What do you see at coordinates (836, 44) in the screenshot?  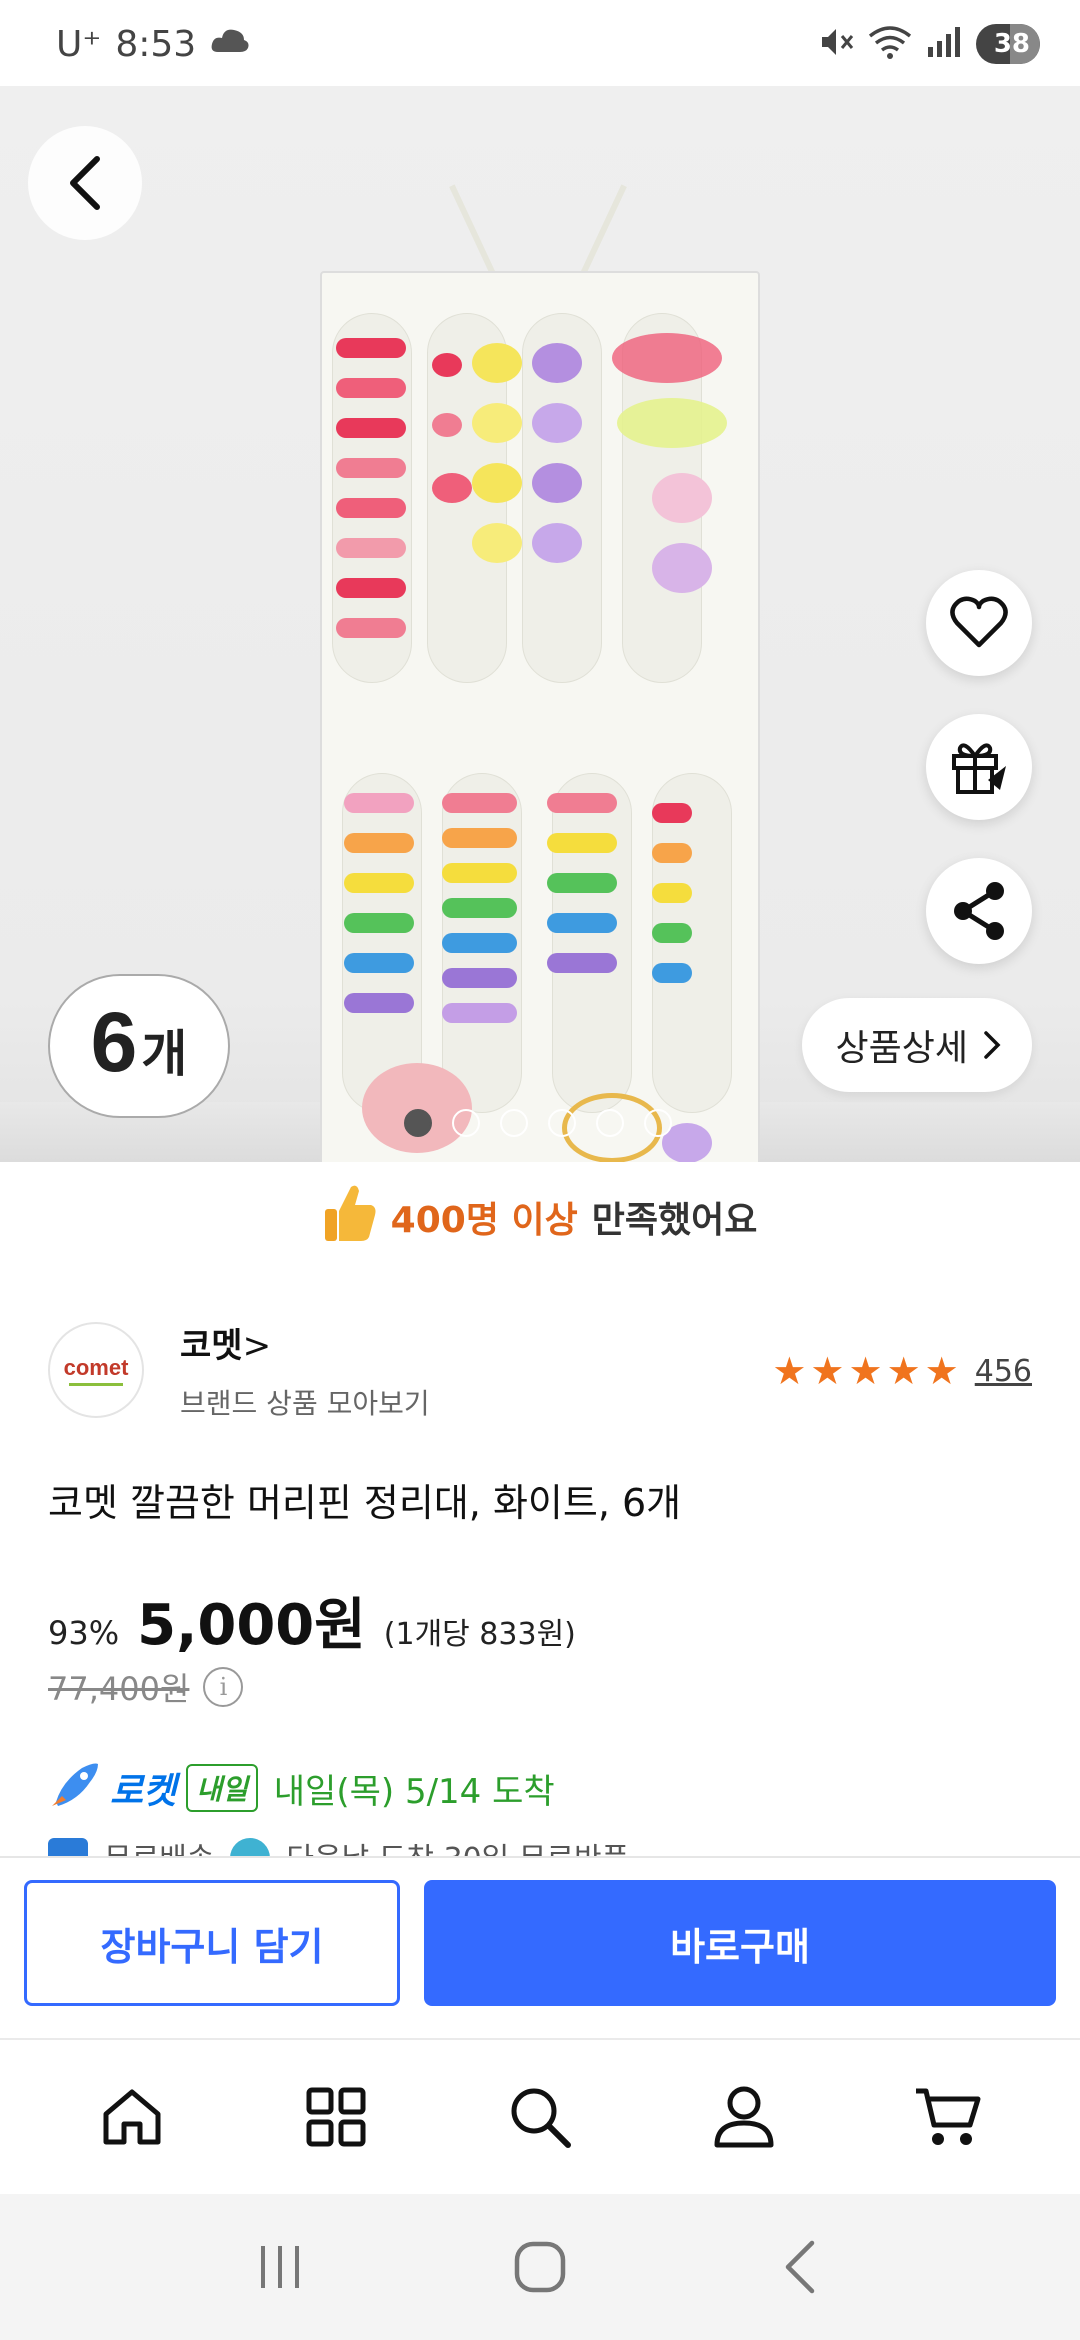 I see `mute-icon` at bounding box center [836, 44].